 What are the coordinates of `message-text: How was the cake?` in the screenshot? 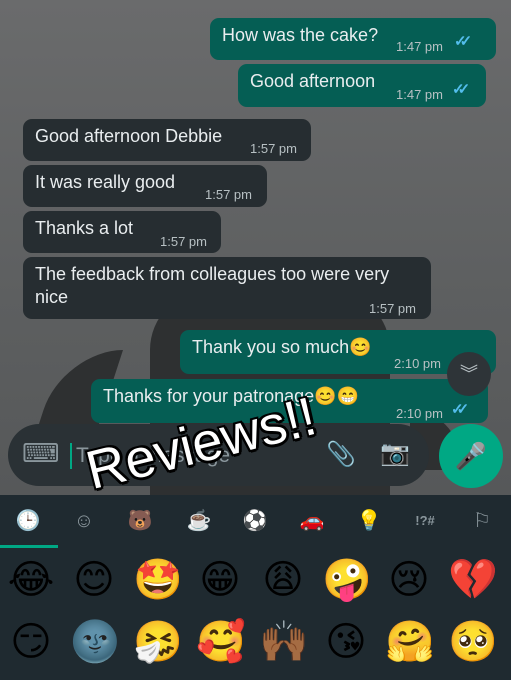 It's located at (300, 35).